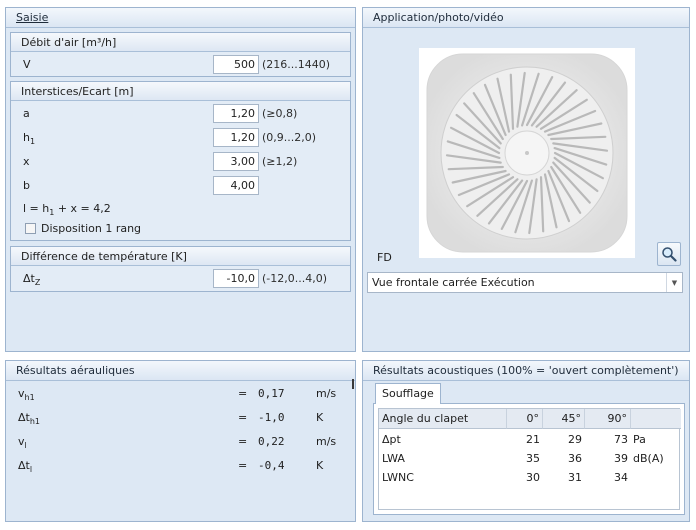 This screenshot has width=696, height=530. I want to click on spacing-b-label: b, so click(26, 185).